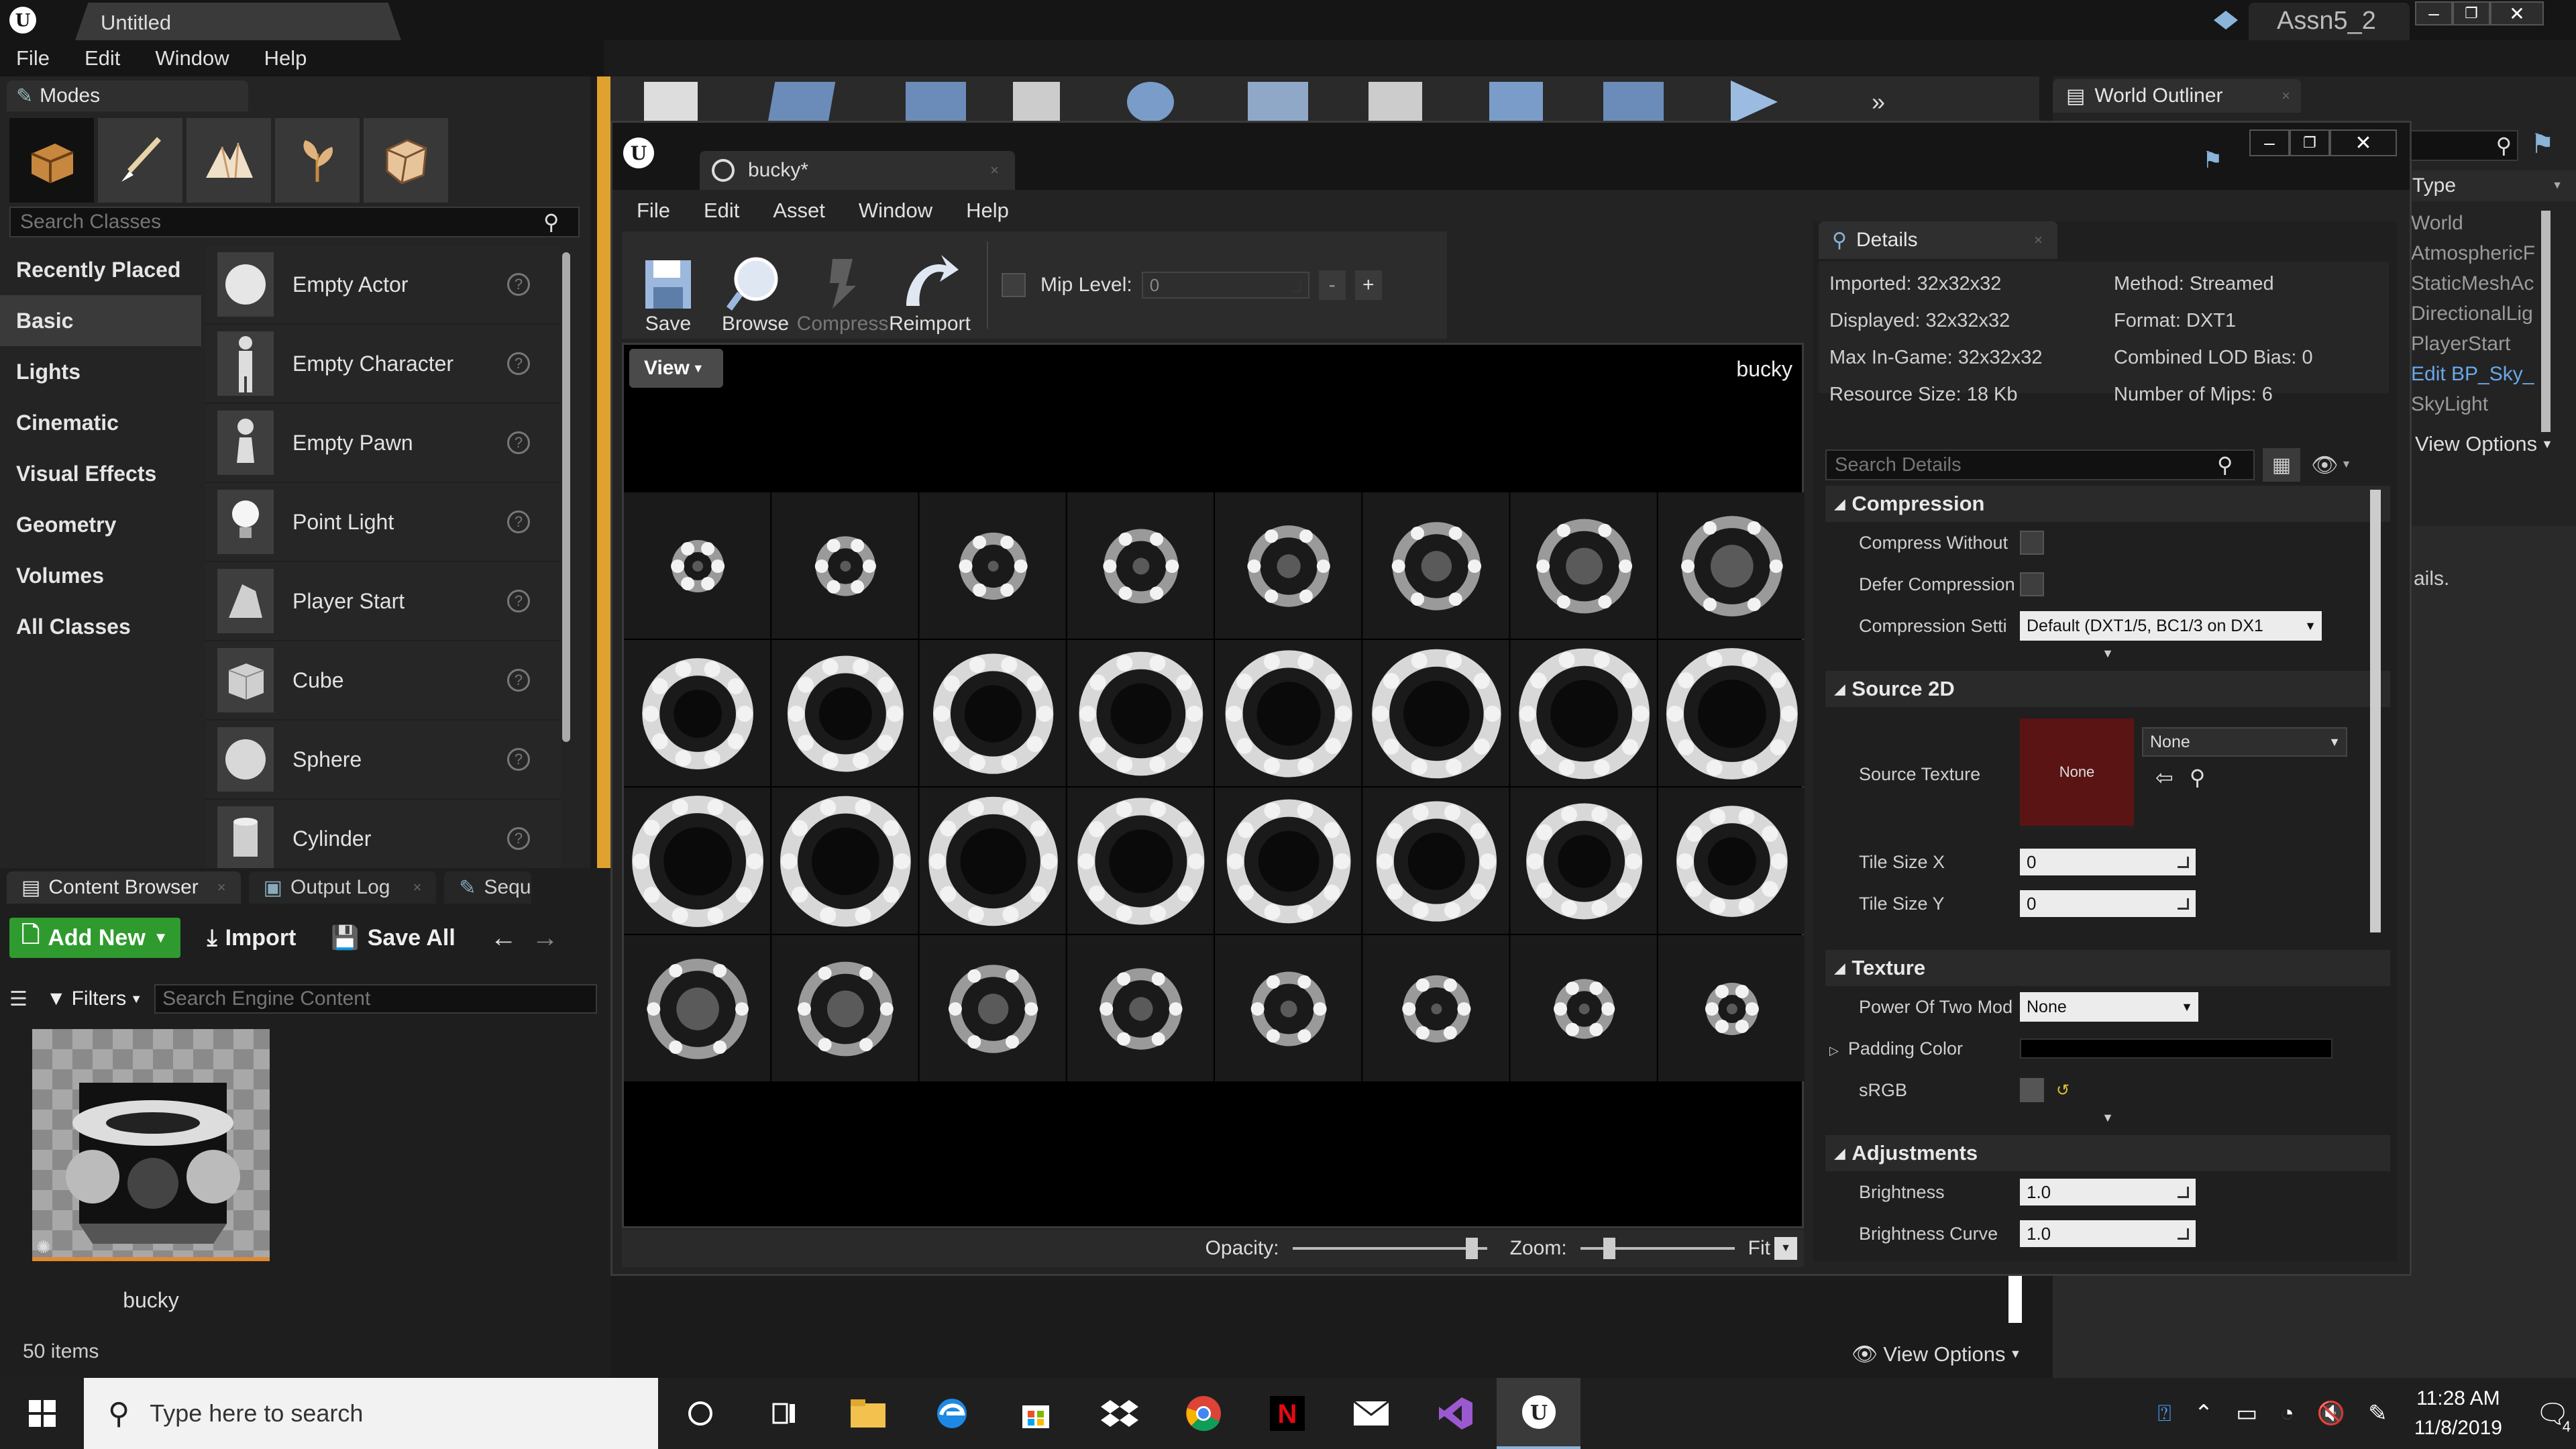 This screenshot has height=1449, width=2576. Describe the element at coordinates (376, 999) in the screenshot. I see `search-content-input` at that location.